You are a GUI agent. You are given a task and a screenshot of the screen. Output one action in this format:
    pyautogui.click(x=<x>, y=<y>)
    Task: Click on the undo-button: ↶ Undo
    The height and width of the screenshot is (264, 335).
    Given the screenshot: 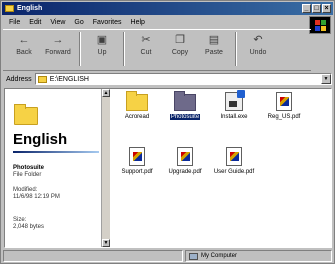 What is the action you would take?
    pyautogui.click(x=258, y=49)
    